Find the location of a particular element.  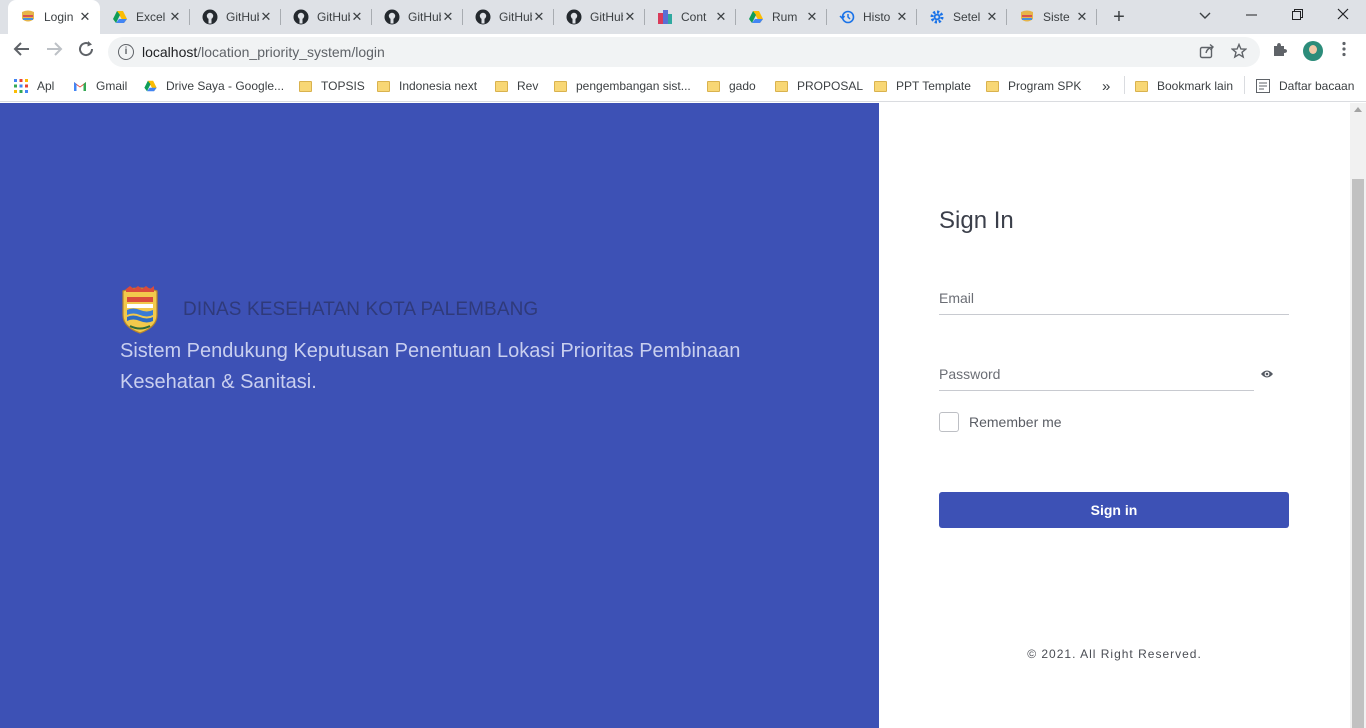

tab-github-3: GitHub ✕ is located at coordinates (417, 17).